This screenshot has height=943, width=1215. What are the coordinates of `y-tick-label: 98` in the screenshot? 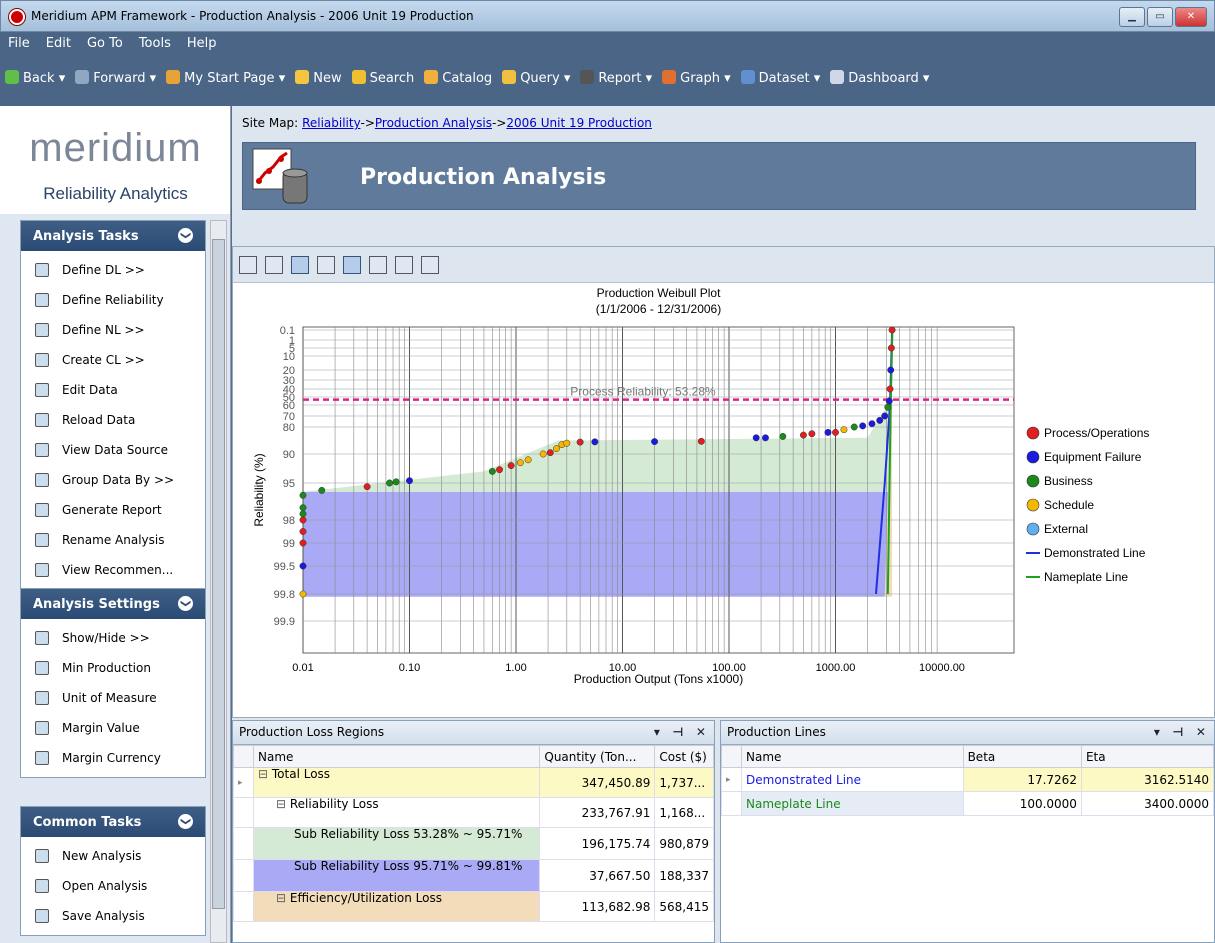 It's located at (289, 521).